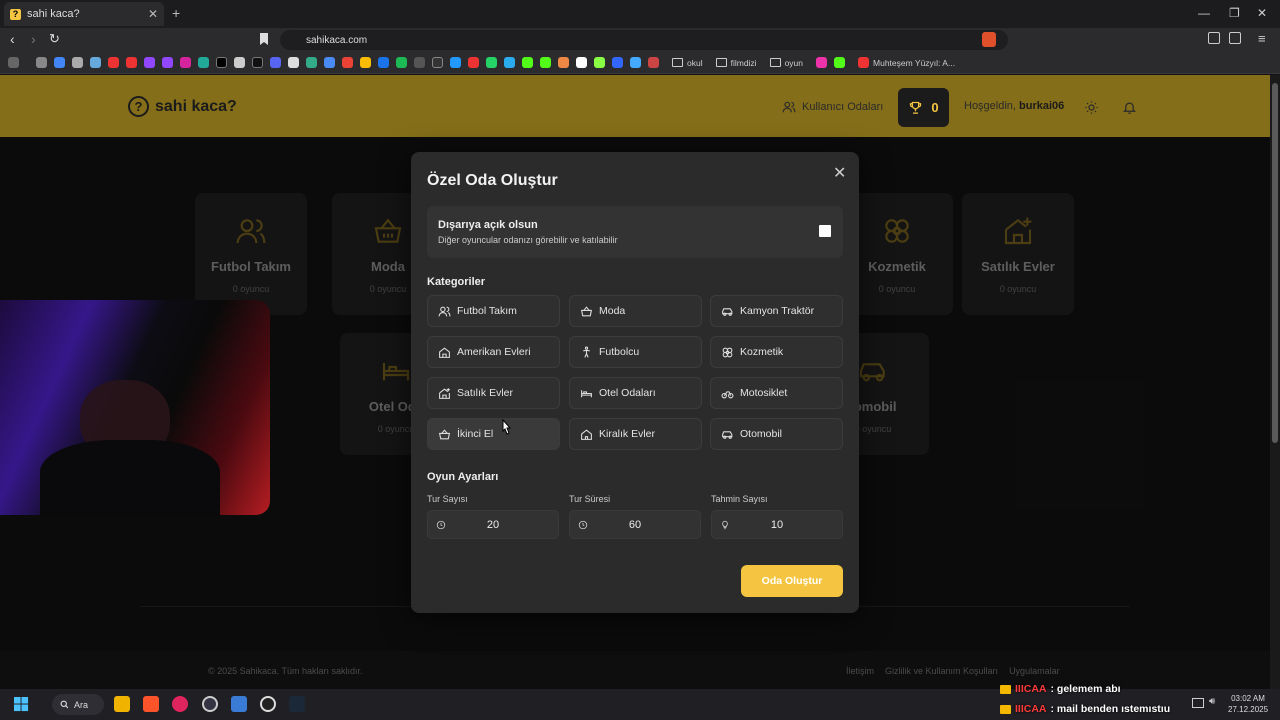 This screenshot has height=720, width=1280. I want to click on page-scrollbar, so click(1275, 382).